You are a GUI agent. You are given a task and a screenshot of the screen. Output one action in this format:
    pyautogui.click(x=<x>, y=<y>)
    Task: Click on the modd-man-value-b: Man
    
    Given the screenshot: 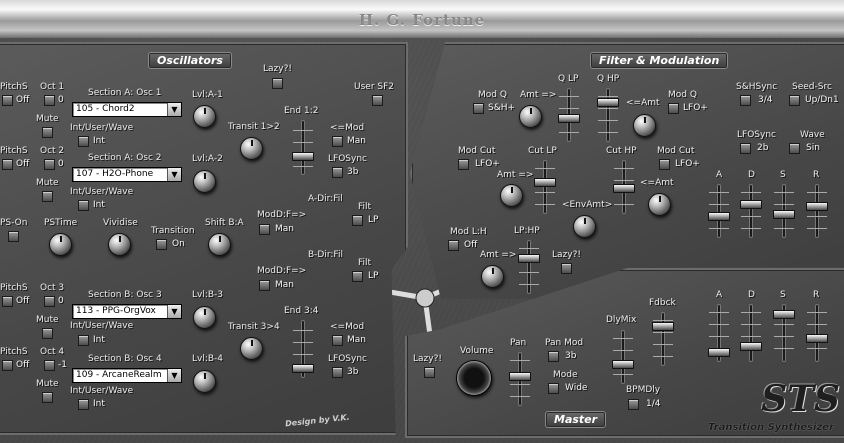 What is the action you would take?
    pyautogui.click(x=284, y=285)
    